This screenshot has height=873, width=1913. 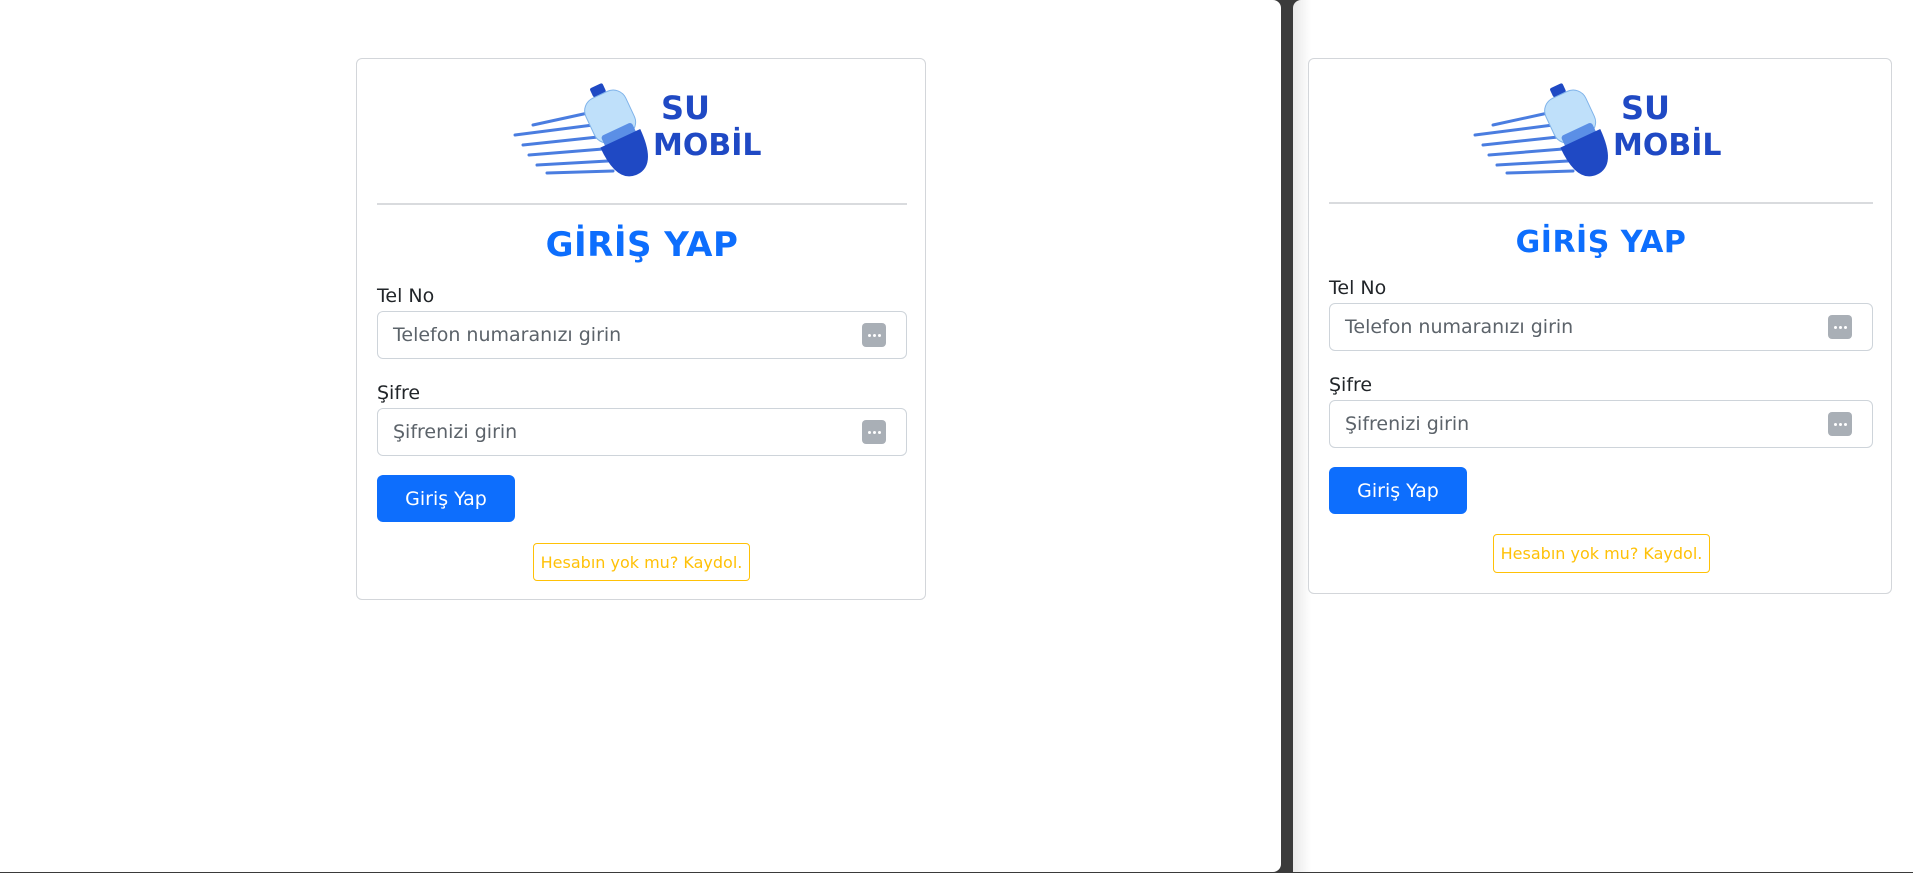 I want to click on split-divider, so click(x=1287, y=436).